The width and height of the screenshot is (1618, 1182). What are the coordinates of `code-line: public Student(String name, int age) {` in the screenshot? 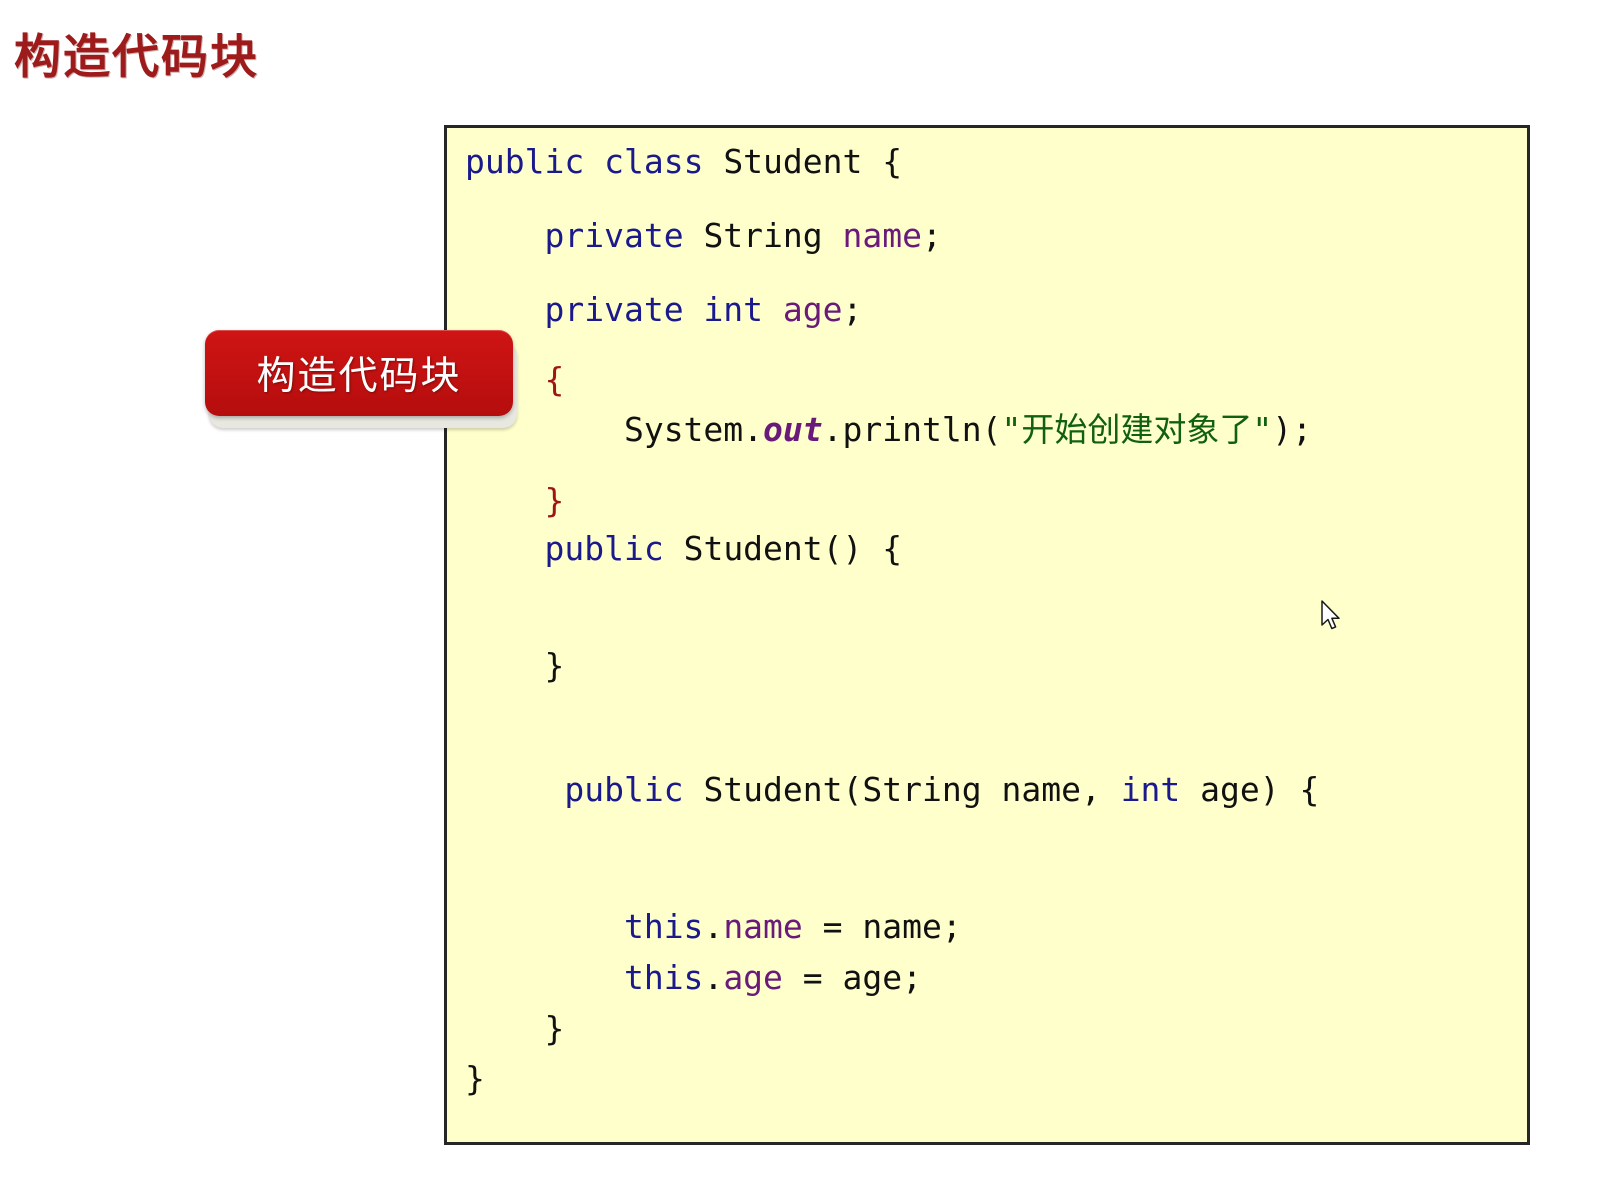 It's located at (892, 789).